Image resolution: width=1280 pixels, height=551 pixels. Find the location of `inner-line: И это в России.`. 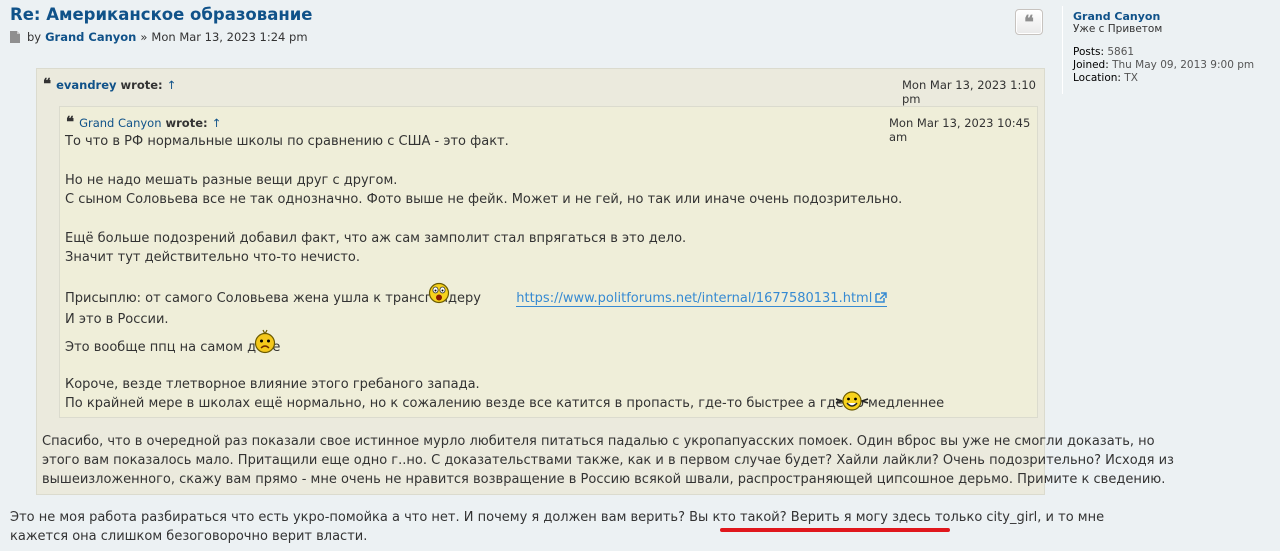

inner-line: И это в России. is located at coordinates (117, 319).